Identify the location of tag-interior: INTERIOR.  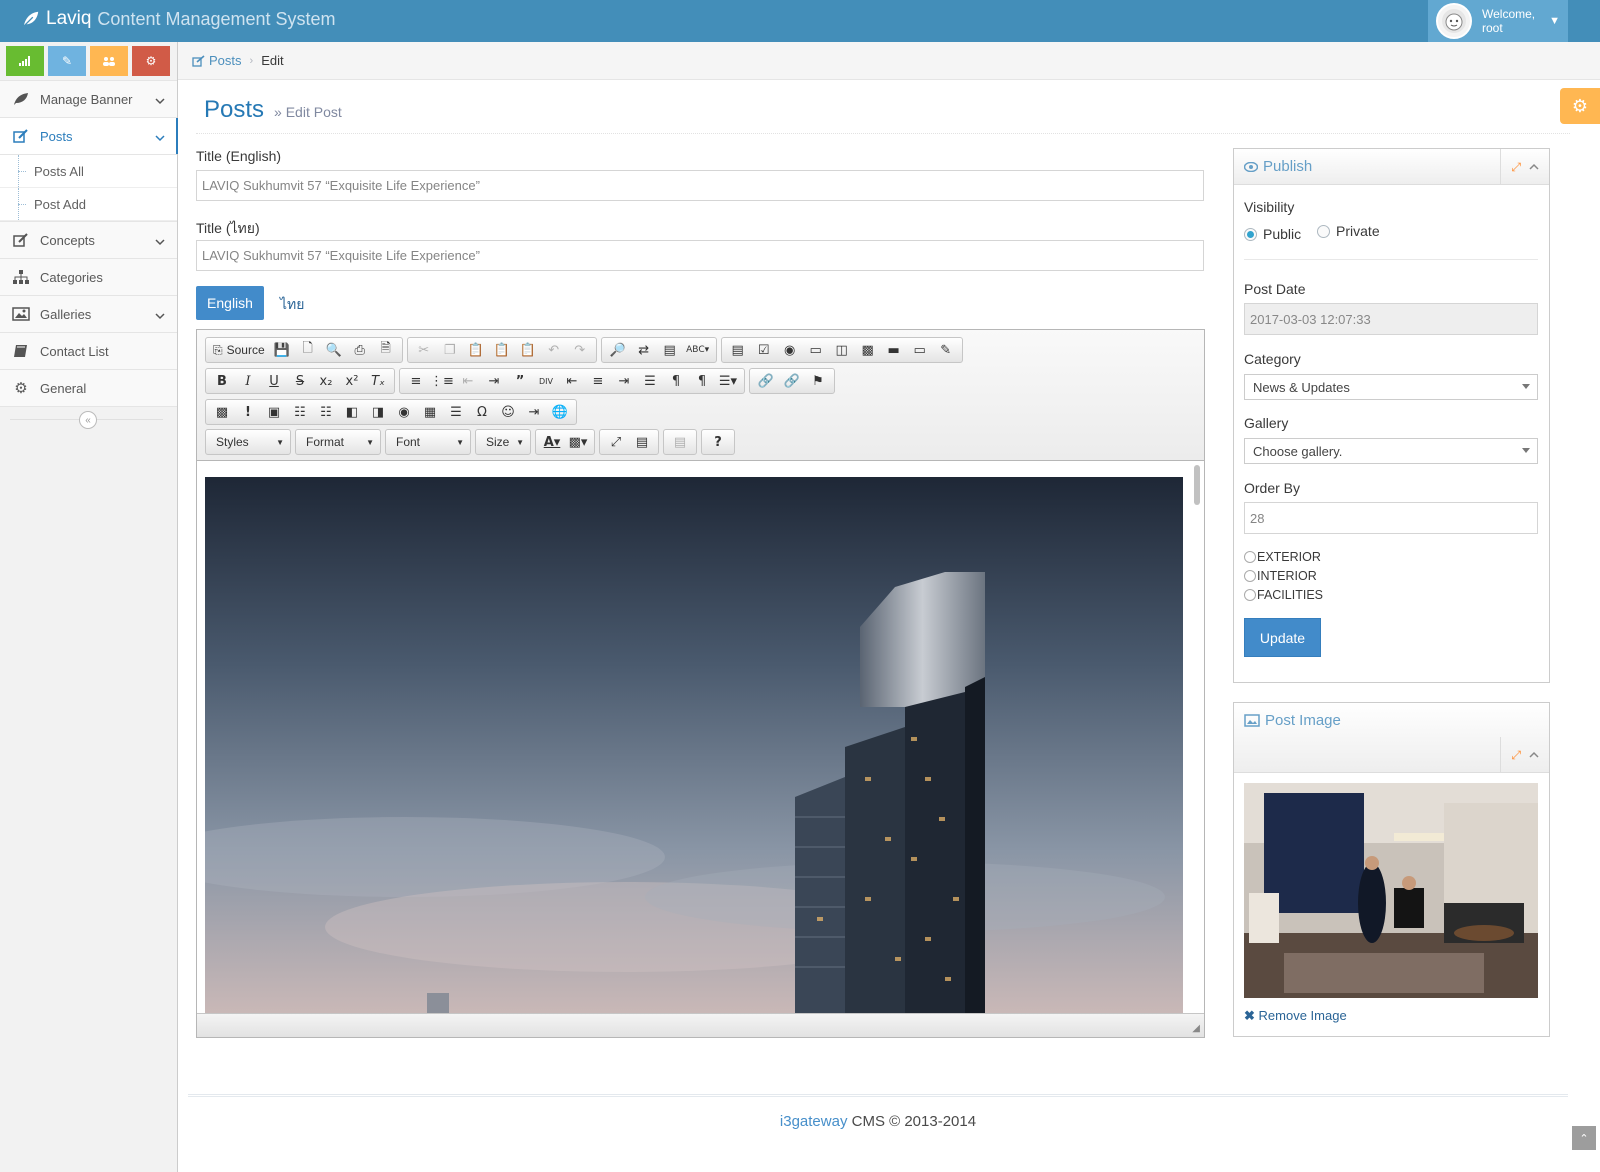
(1280, 576).